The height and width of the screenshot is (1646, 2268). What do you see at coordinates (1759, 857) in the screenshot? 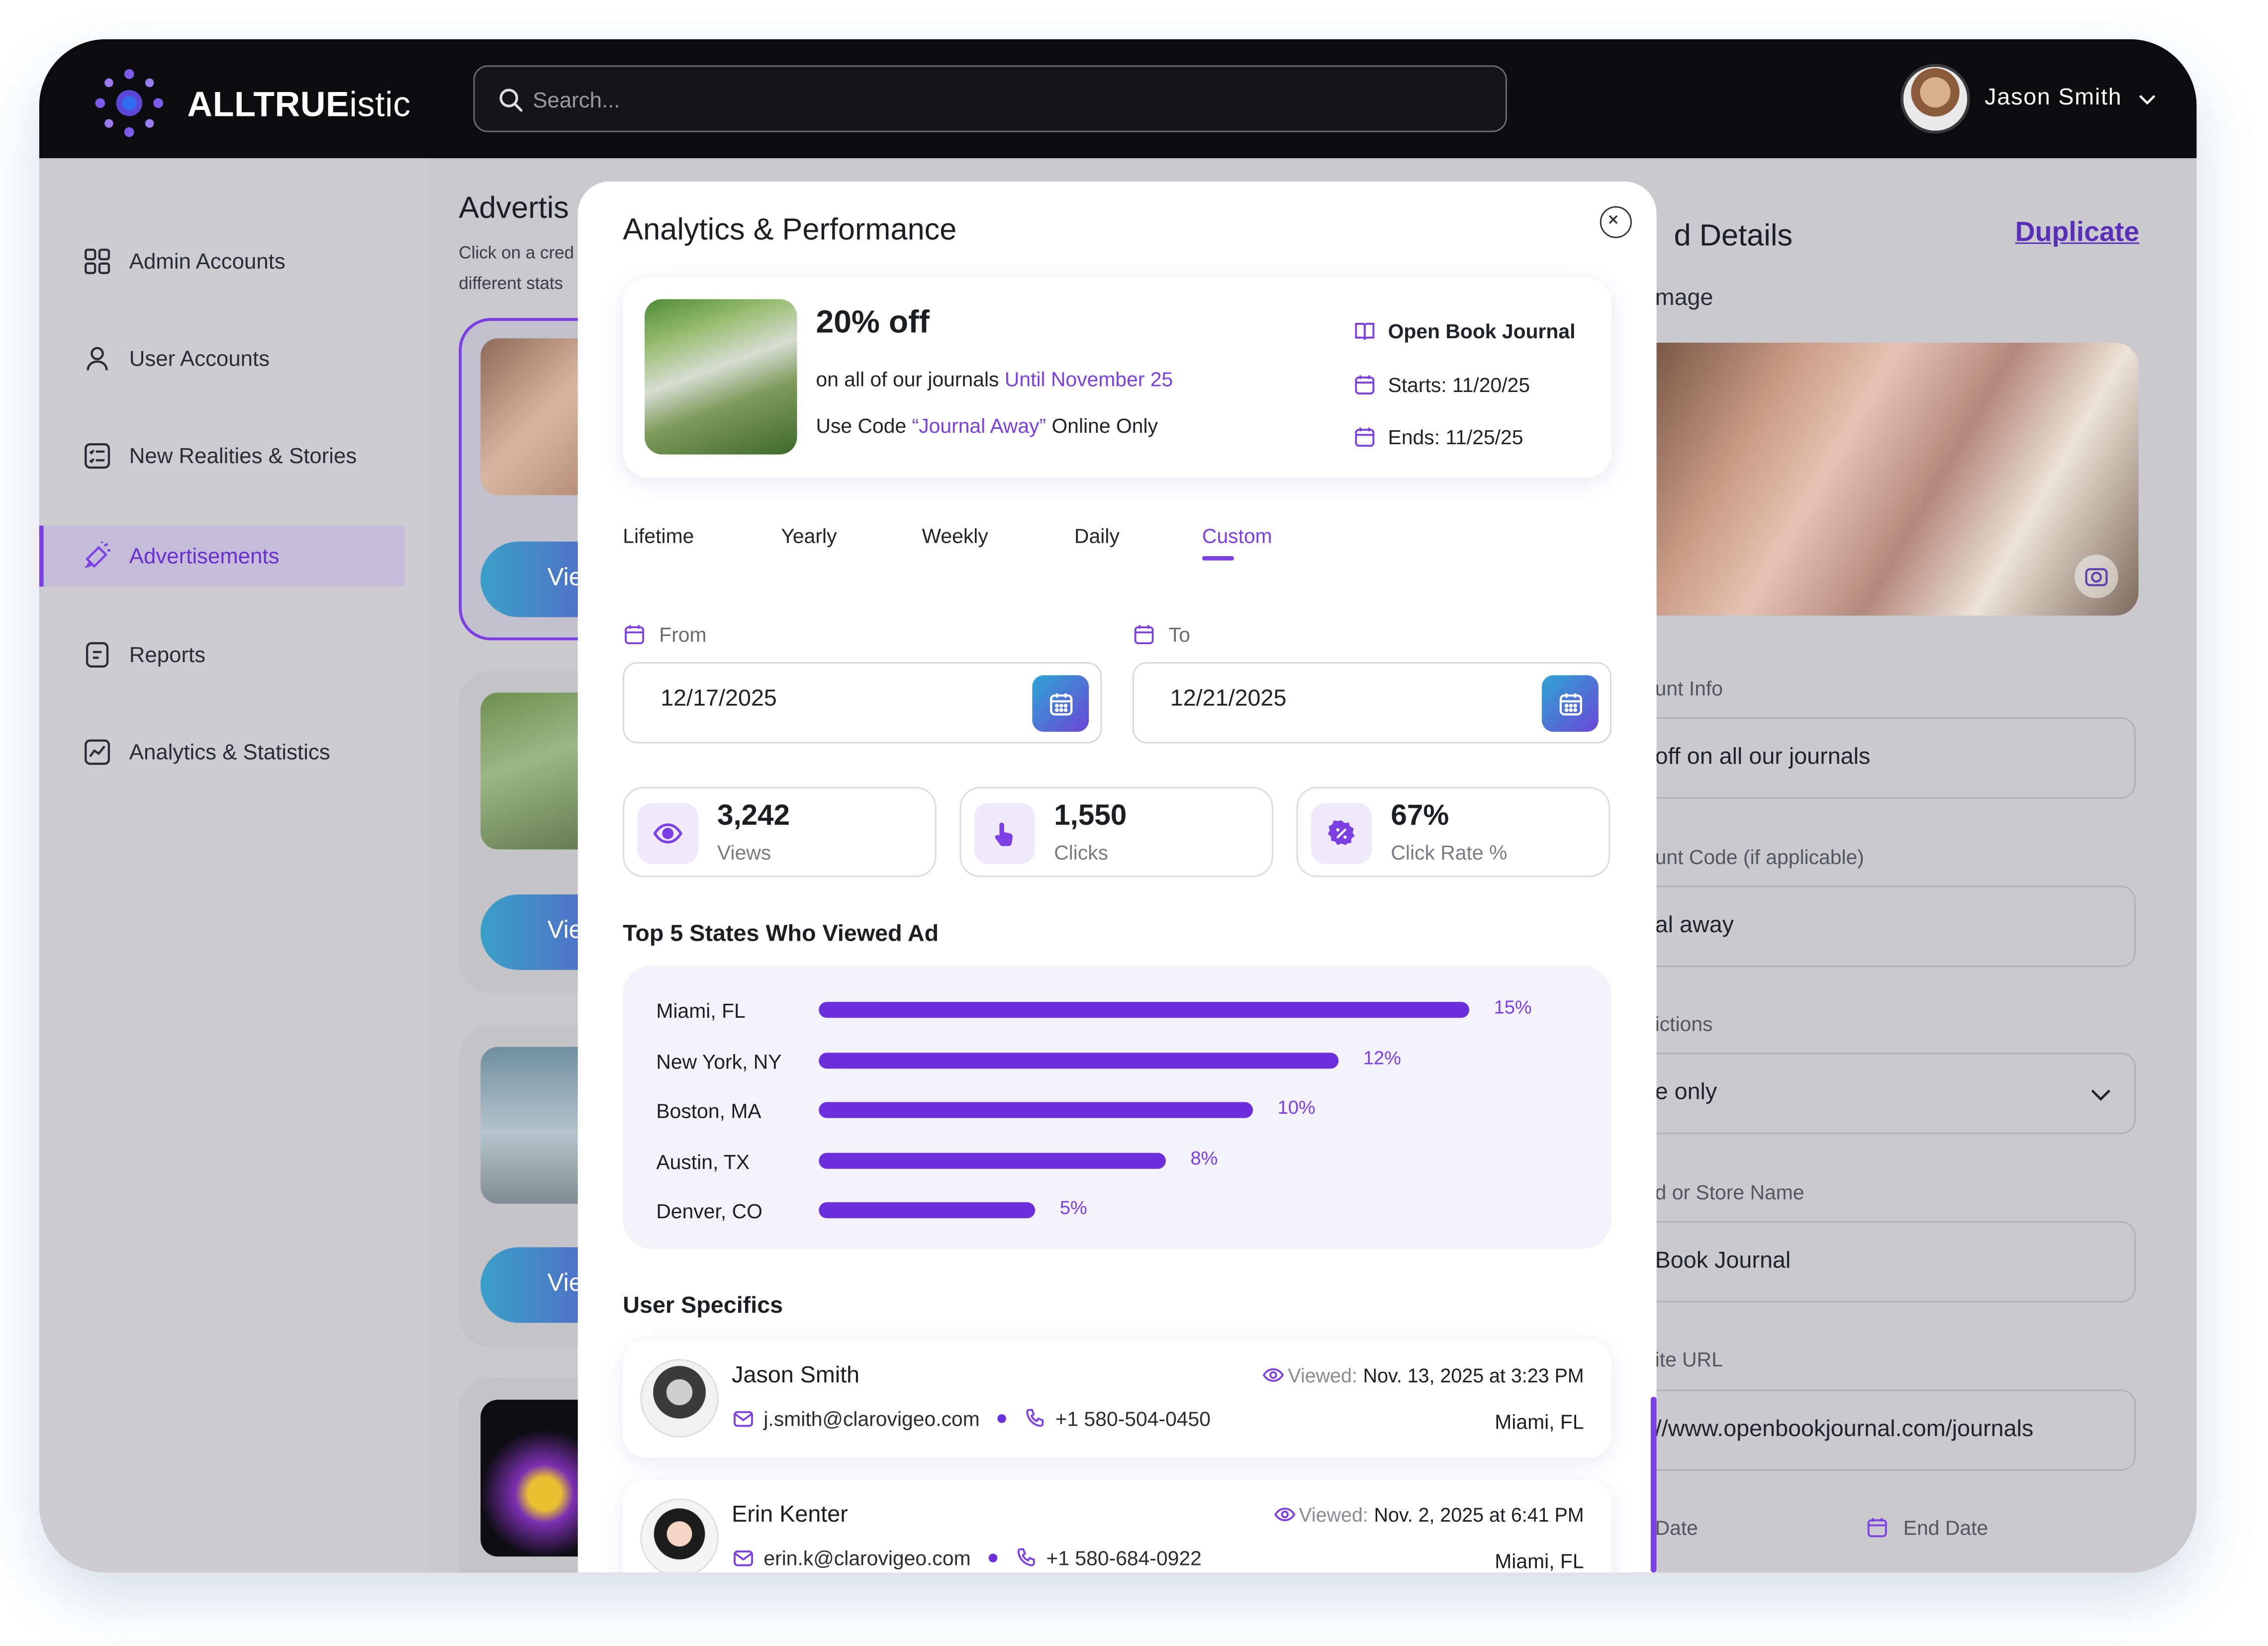
I see `field-label: unt Code (if applicable)` at bounding box center [1759, 857].